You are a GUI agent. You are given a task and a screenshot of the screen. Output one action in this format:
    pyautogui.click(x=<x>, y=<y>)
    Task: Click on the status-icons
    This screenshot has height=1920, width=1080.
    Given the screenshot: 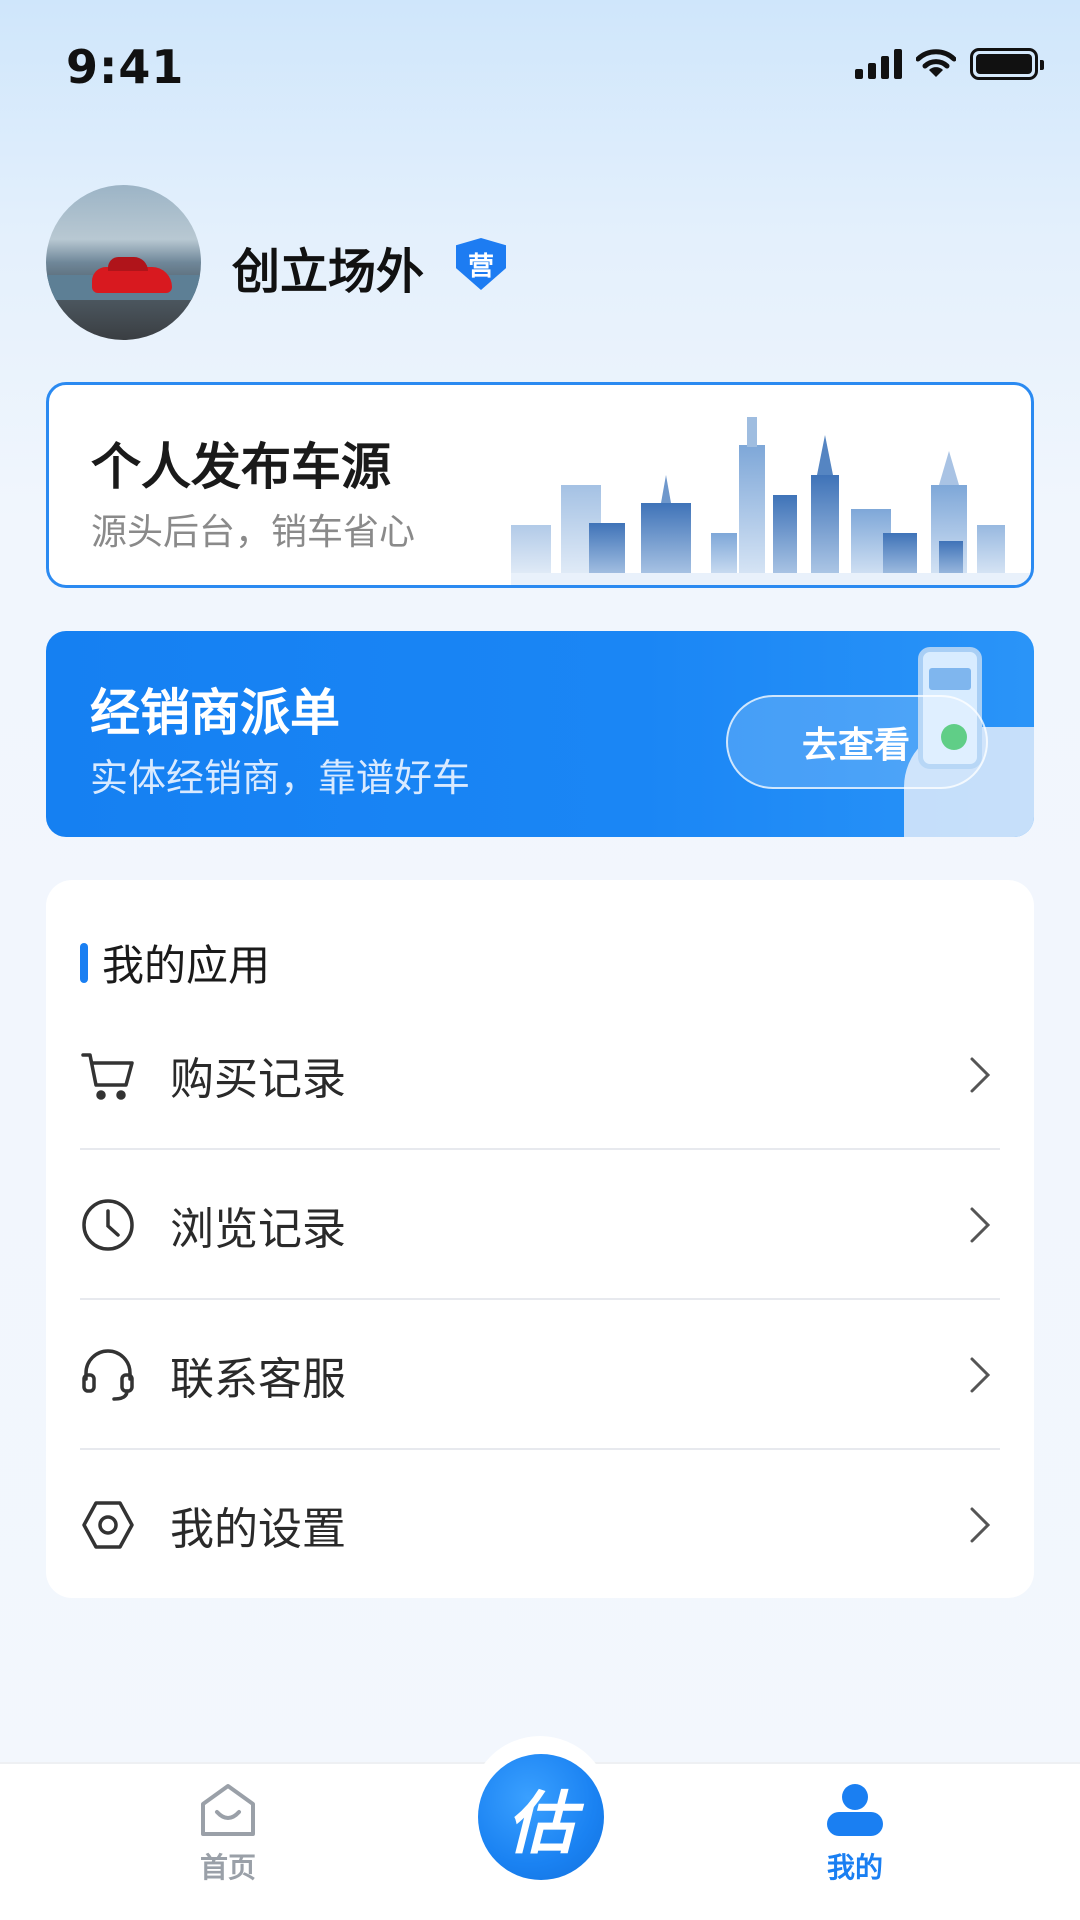 What is the action you would take?
    pyautogui.click(x=949, y=64)
    